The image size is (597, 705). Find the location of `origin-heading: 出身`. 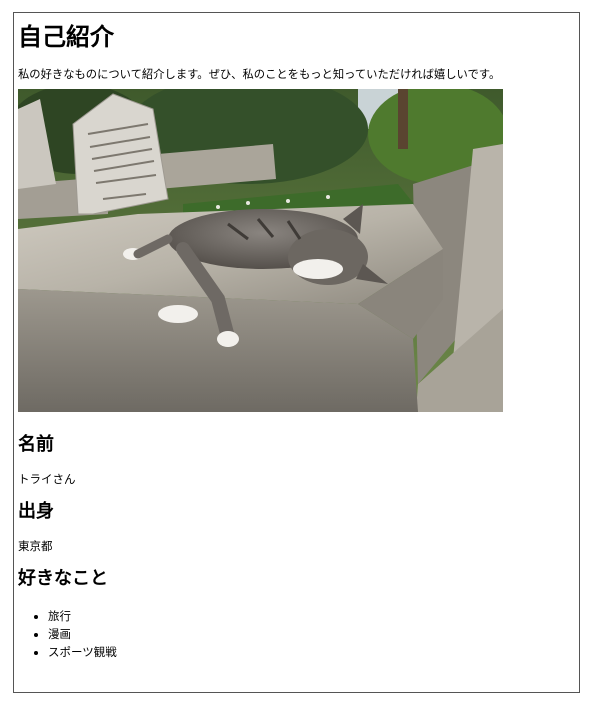

origin-heading: 出身 is located at coordinates (36, 511).